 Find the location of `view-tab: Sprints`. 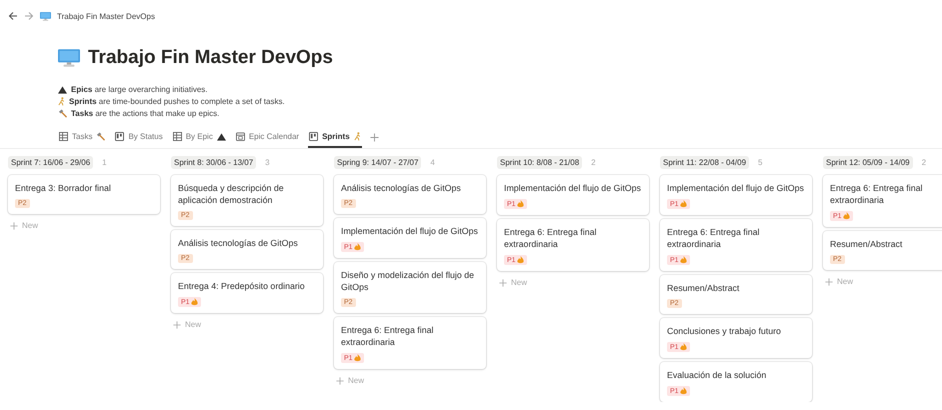

view-tab: Sprints is located at coordinates (335, 139).